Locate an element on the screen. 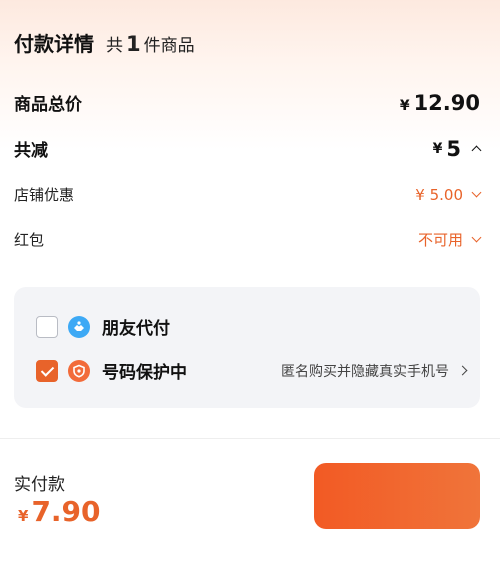 The height and width of the screenshot is (565, 500). redpacket-select: 不可用 is located at coordinates (449, 239).